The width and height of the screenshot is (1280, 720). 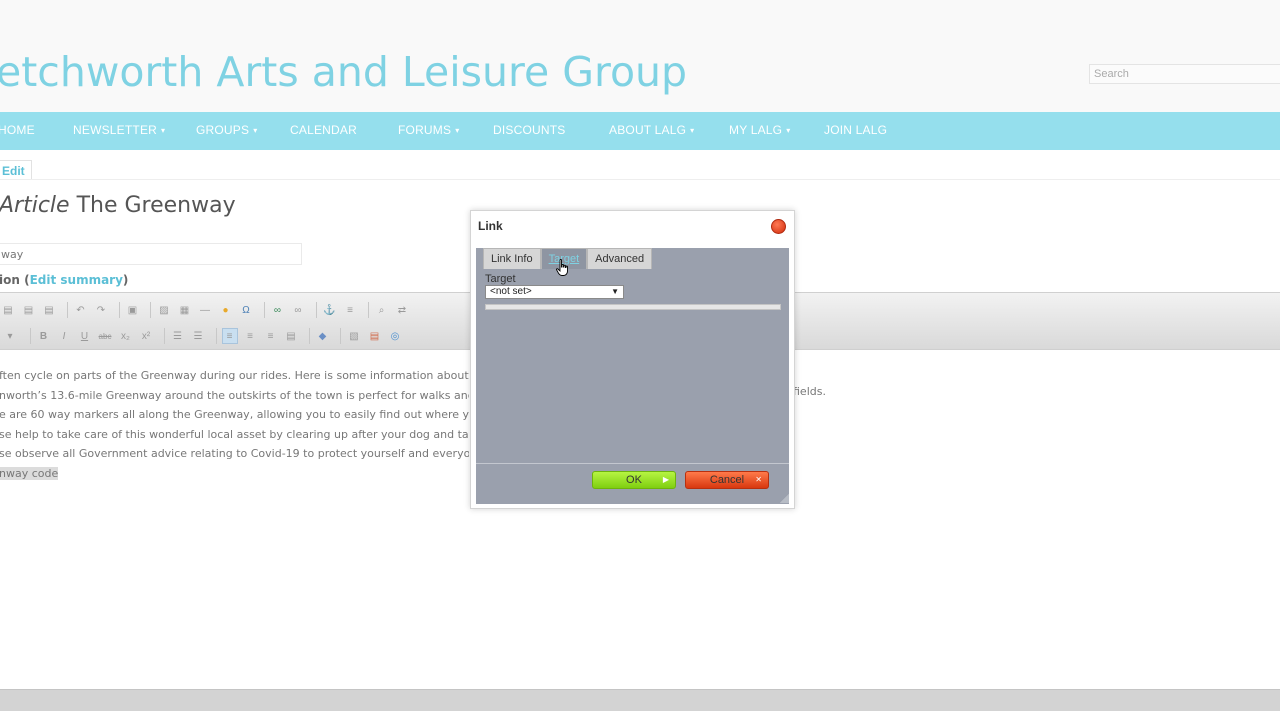 I want to click on redo-icon: ↷, so click(x=101, y=310).